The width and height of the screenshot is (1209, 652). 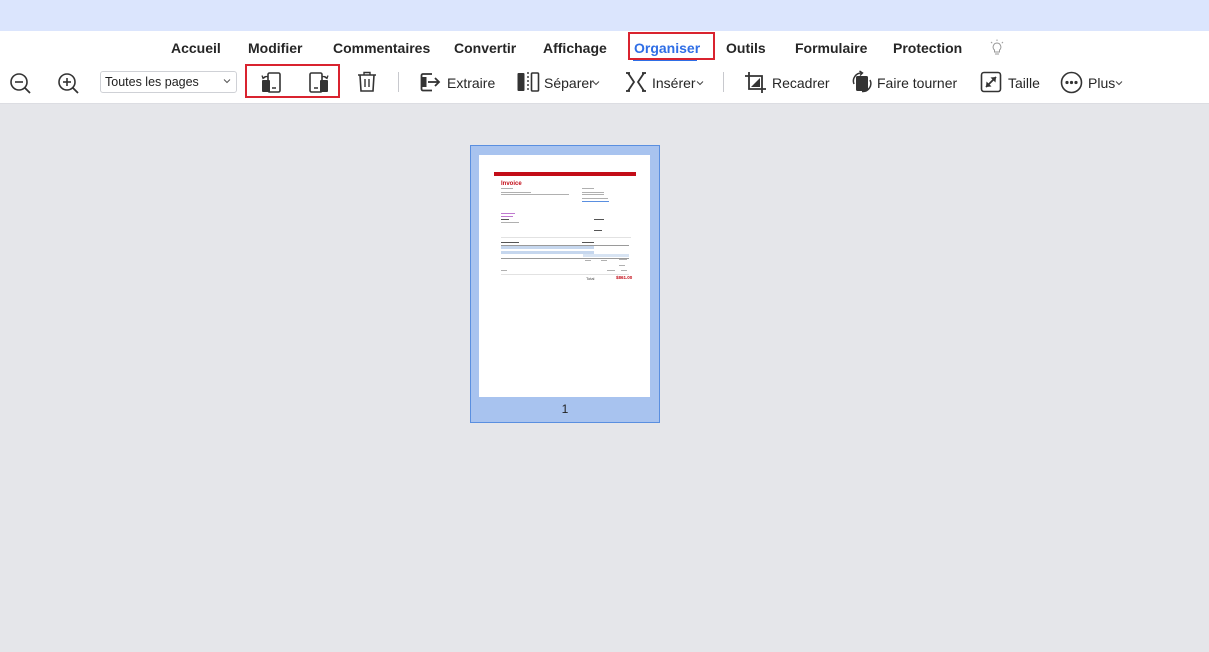 What do you see at coordinates (271, 82) in the screenshot?
I see `rotate-left-icon` at bounding box center [271, 82].